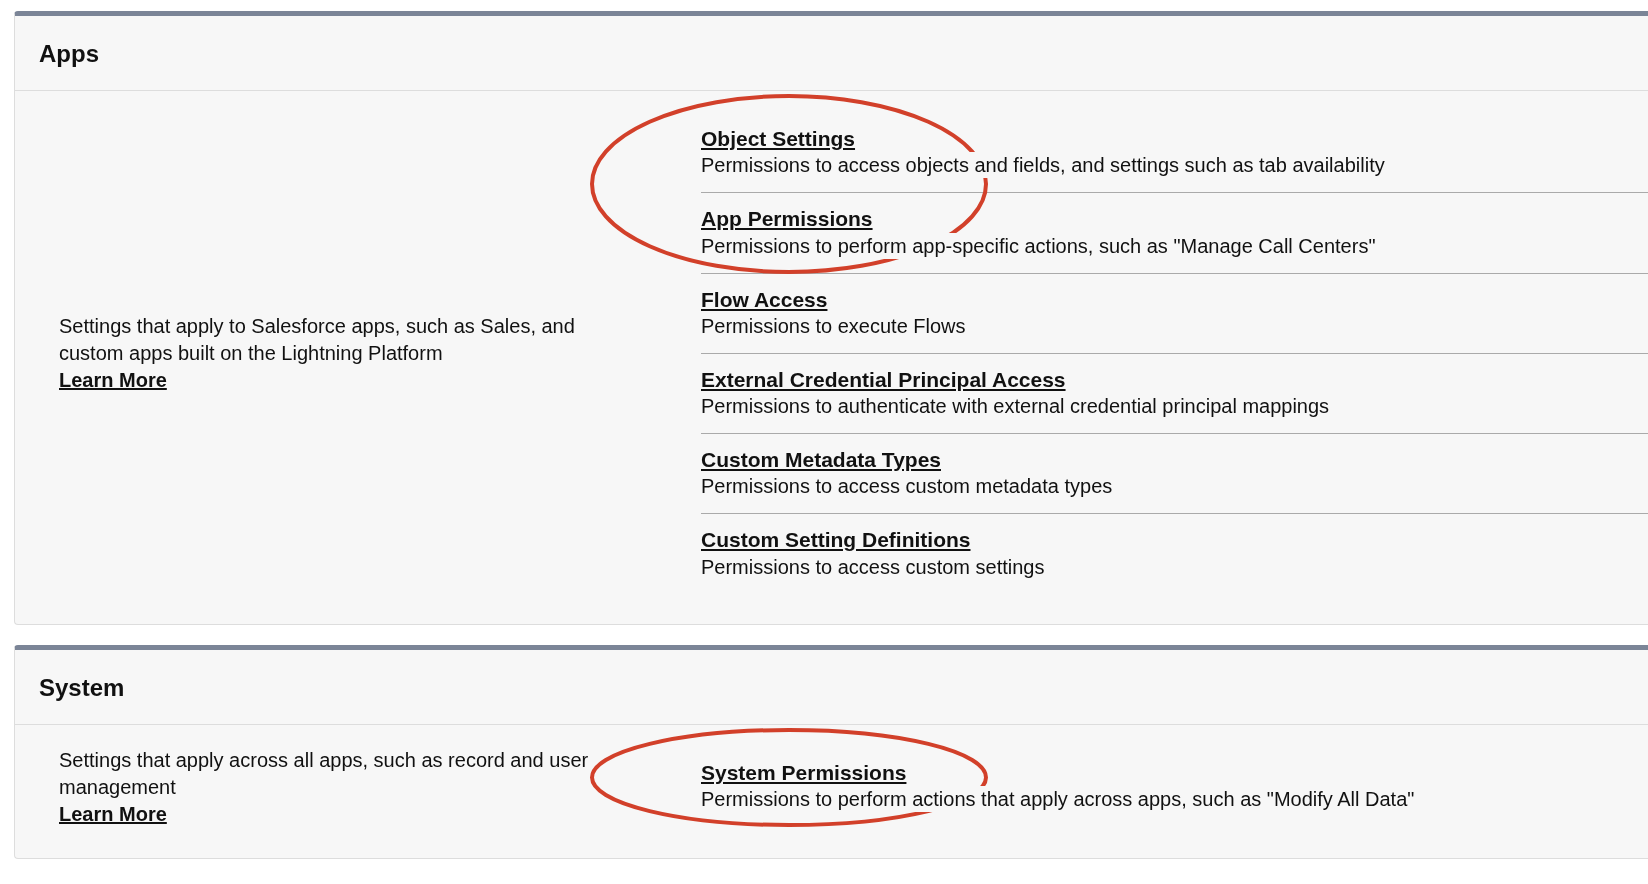 This screenshot has width=1648, height=884. Describe the element at coordinates (1058, 799) in the screenshot. I see `permission-description: Permissions to perform actions that apply across apps, such as "Modify All Data"` at that location.